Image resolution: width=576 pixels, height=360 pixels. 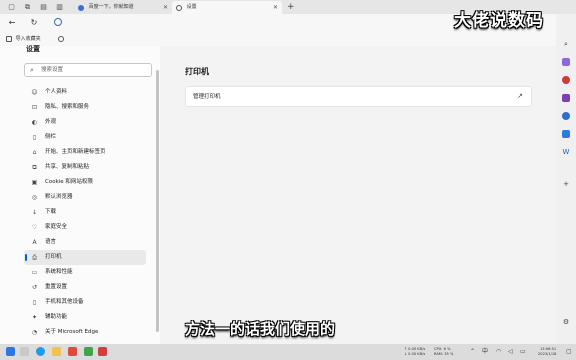 I want to click on folder-icon, so click(x=61, y=38).